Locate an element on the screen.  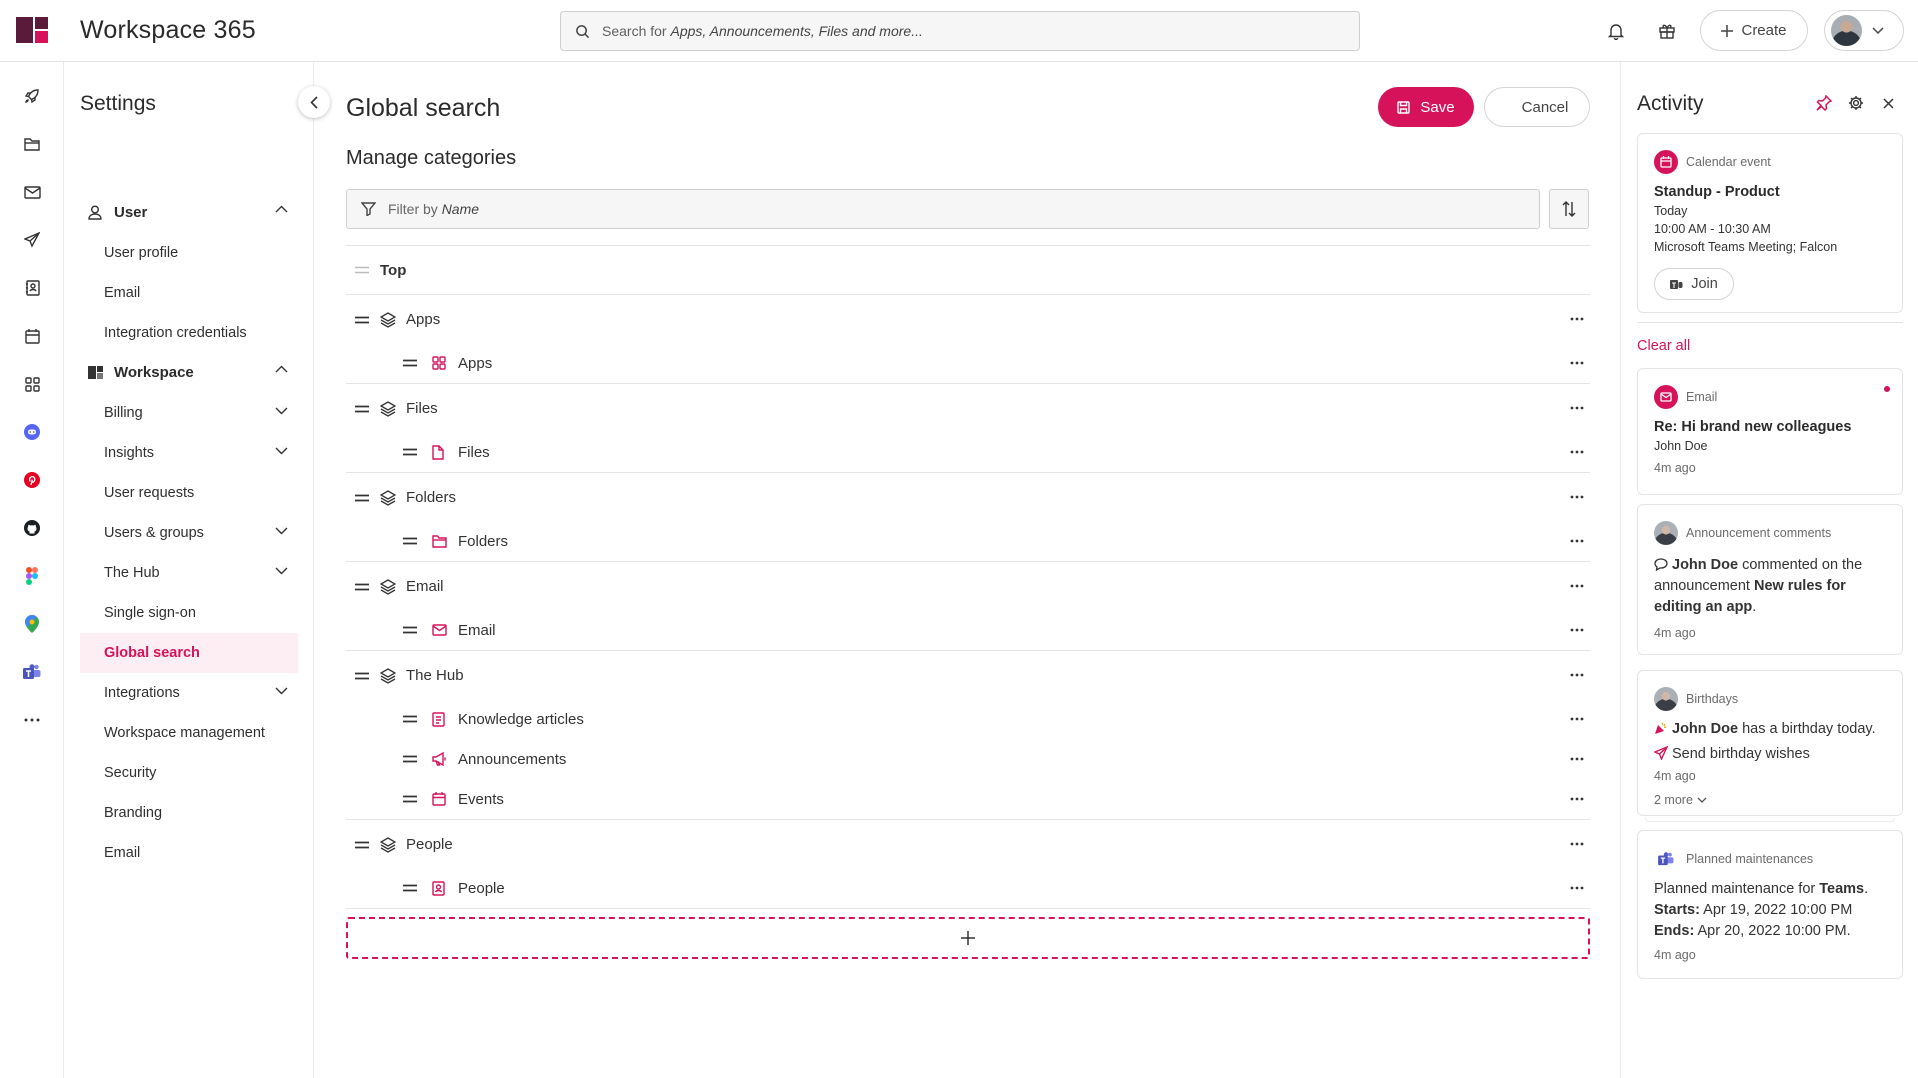
nav-item-label: User profile is located at coordinates (141, 253).